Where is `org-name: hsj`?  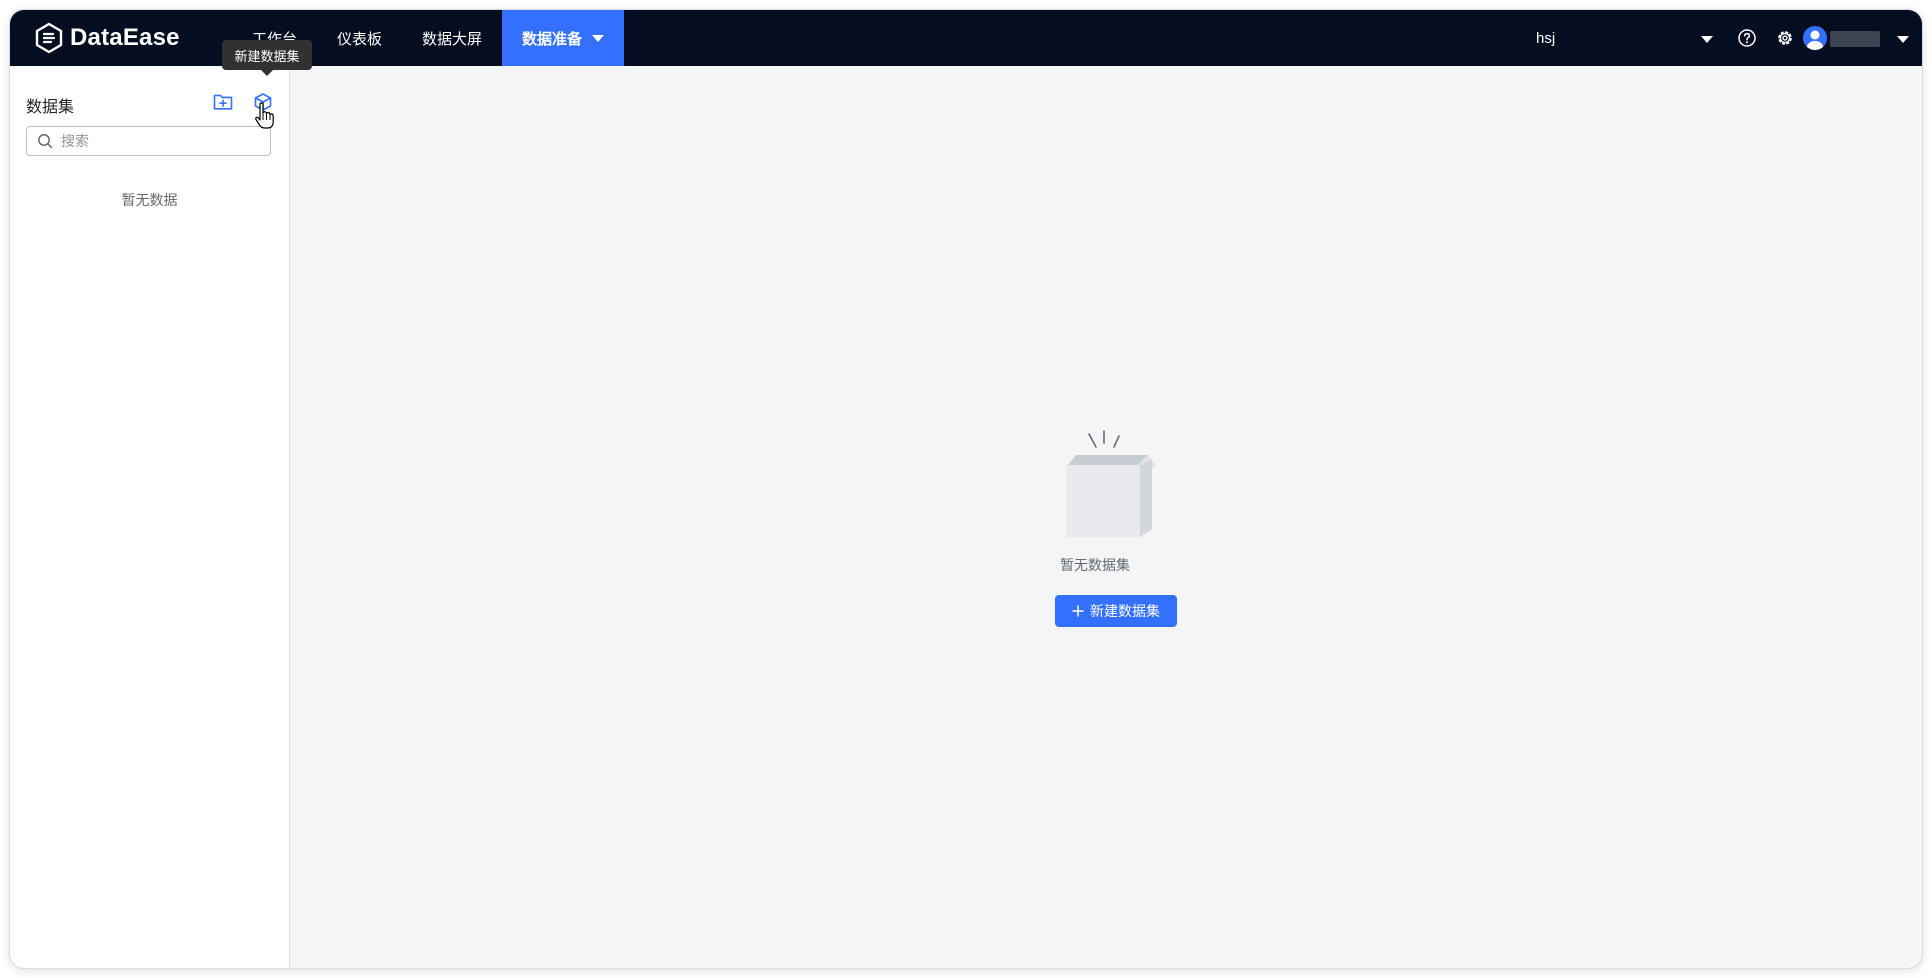 org-name: hsj is located at coordinates (1546, 38).